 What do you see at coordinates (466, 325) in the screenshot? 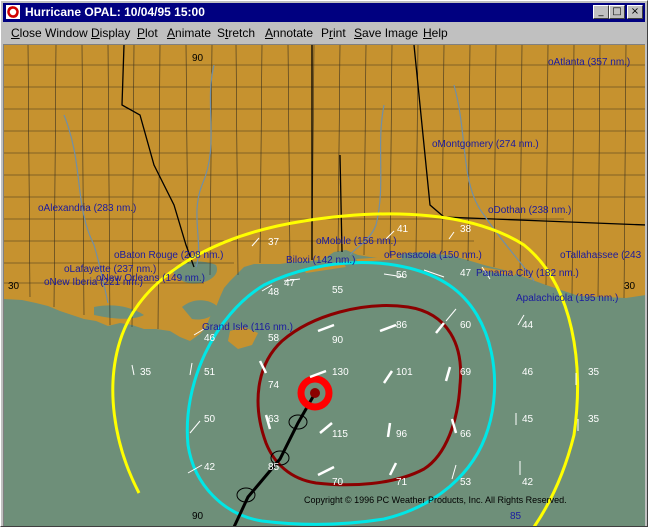
I see `wind-speed-value: 60` at bounding box center [466, 325].